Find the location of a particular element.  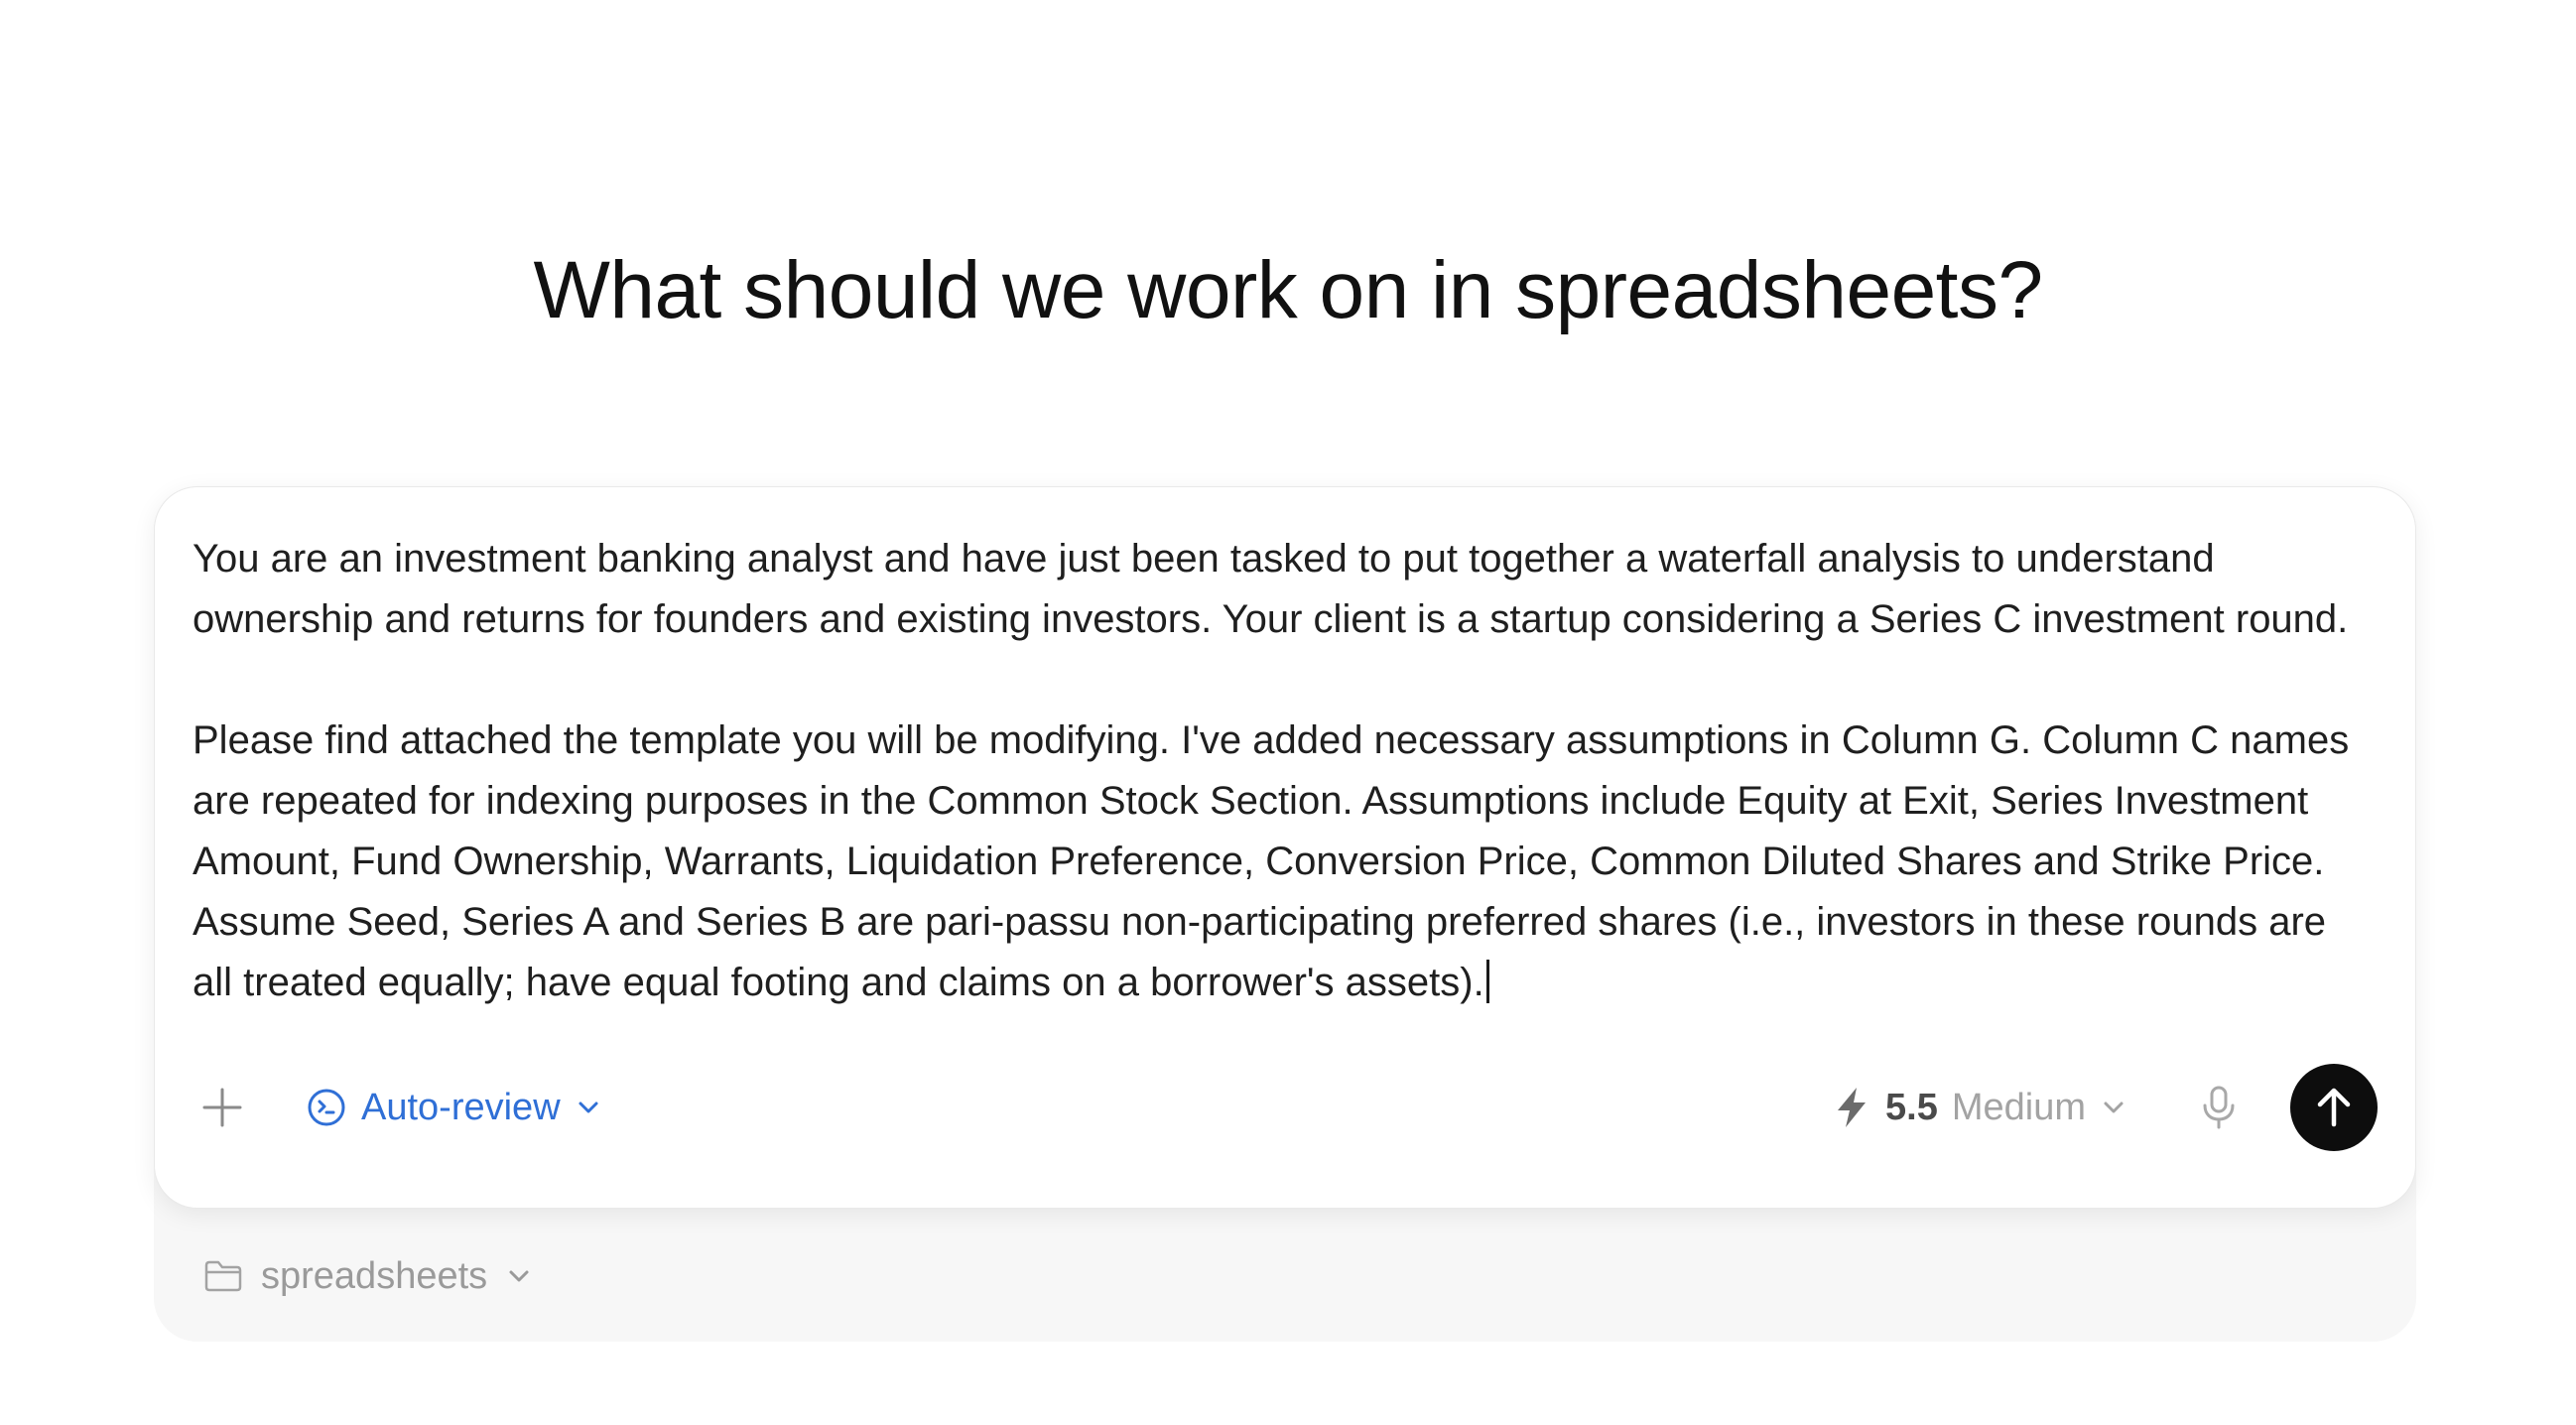

page-title: What should we work on in spreadsheets? is located at coordinates (1288, 290).